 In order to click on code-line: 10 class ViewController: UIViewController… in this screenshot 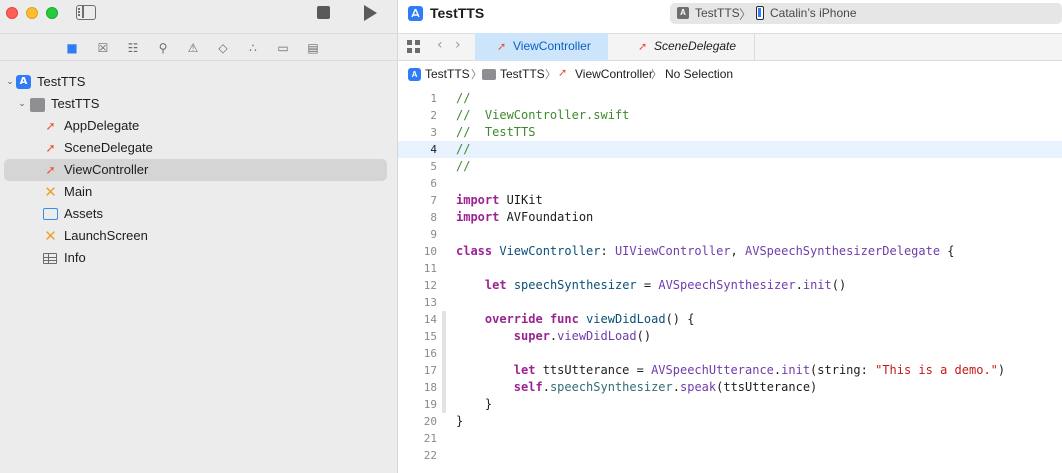, I will do `click(730, 251)`.